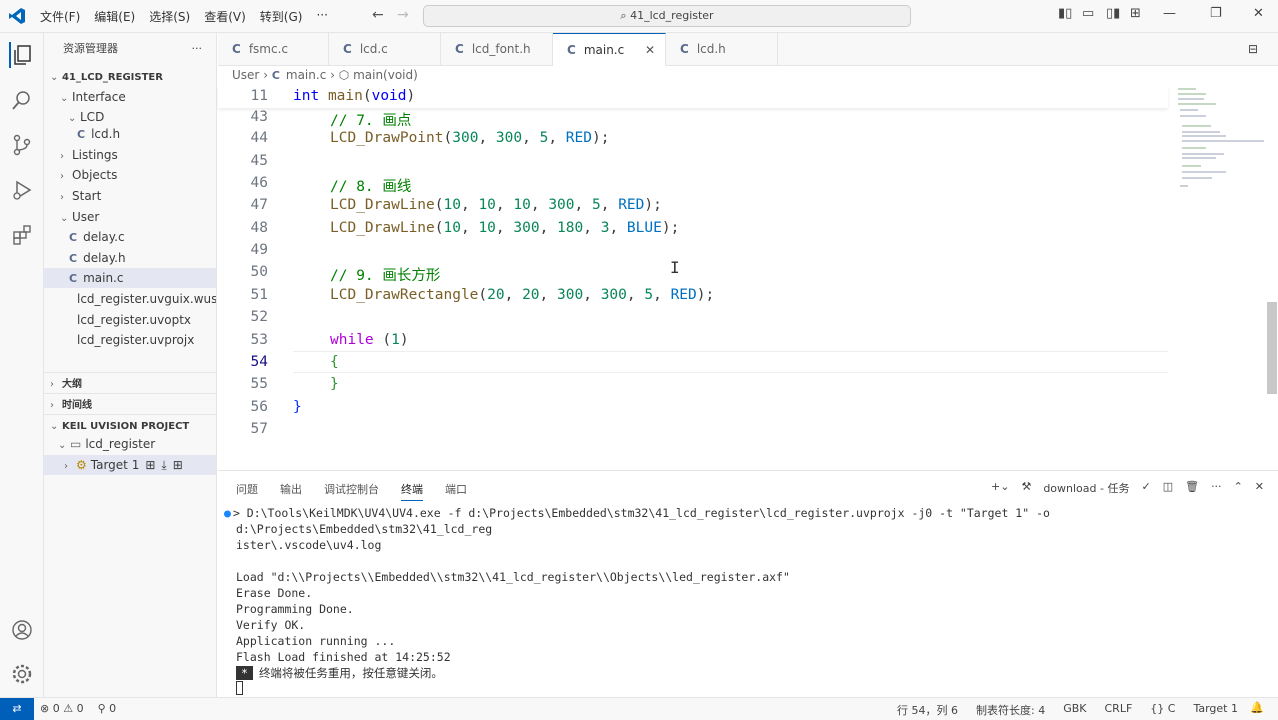 The width and height of the screenshot is (1278, 720). Describe the element at coordinates (1258, 13) in the screenshot. I see `close-window-icon: ✕` at that location.